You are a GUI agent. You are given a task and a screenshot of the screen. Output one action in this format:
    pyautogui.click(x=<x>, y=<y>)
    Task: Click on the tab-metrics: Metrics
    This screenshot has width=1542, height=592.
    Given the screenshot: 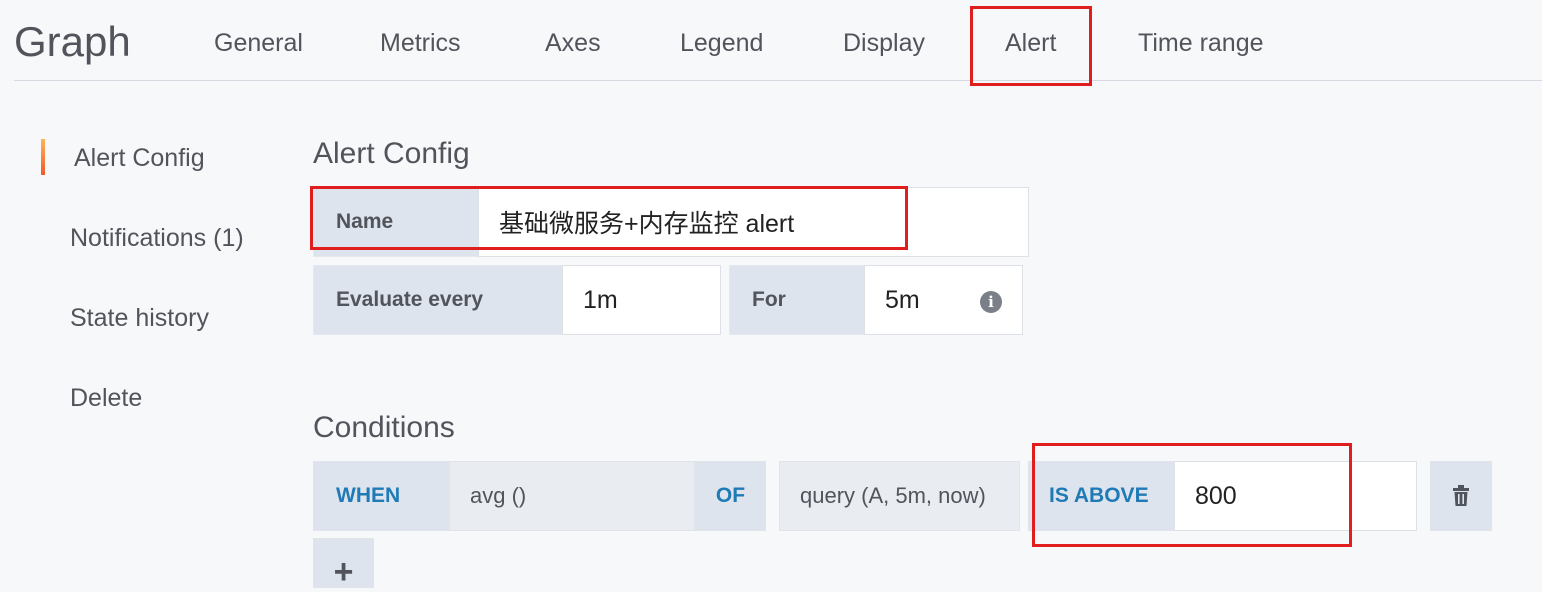 What is the action you would take?
    pyautogui.click(x=420, y=43)
    